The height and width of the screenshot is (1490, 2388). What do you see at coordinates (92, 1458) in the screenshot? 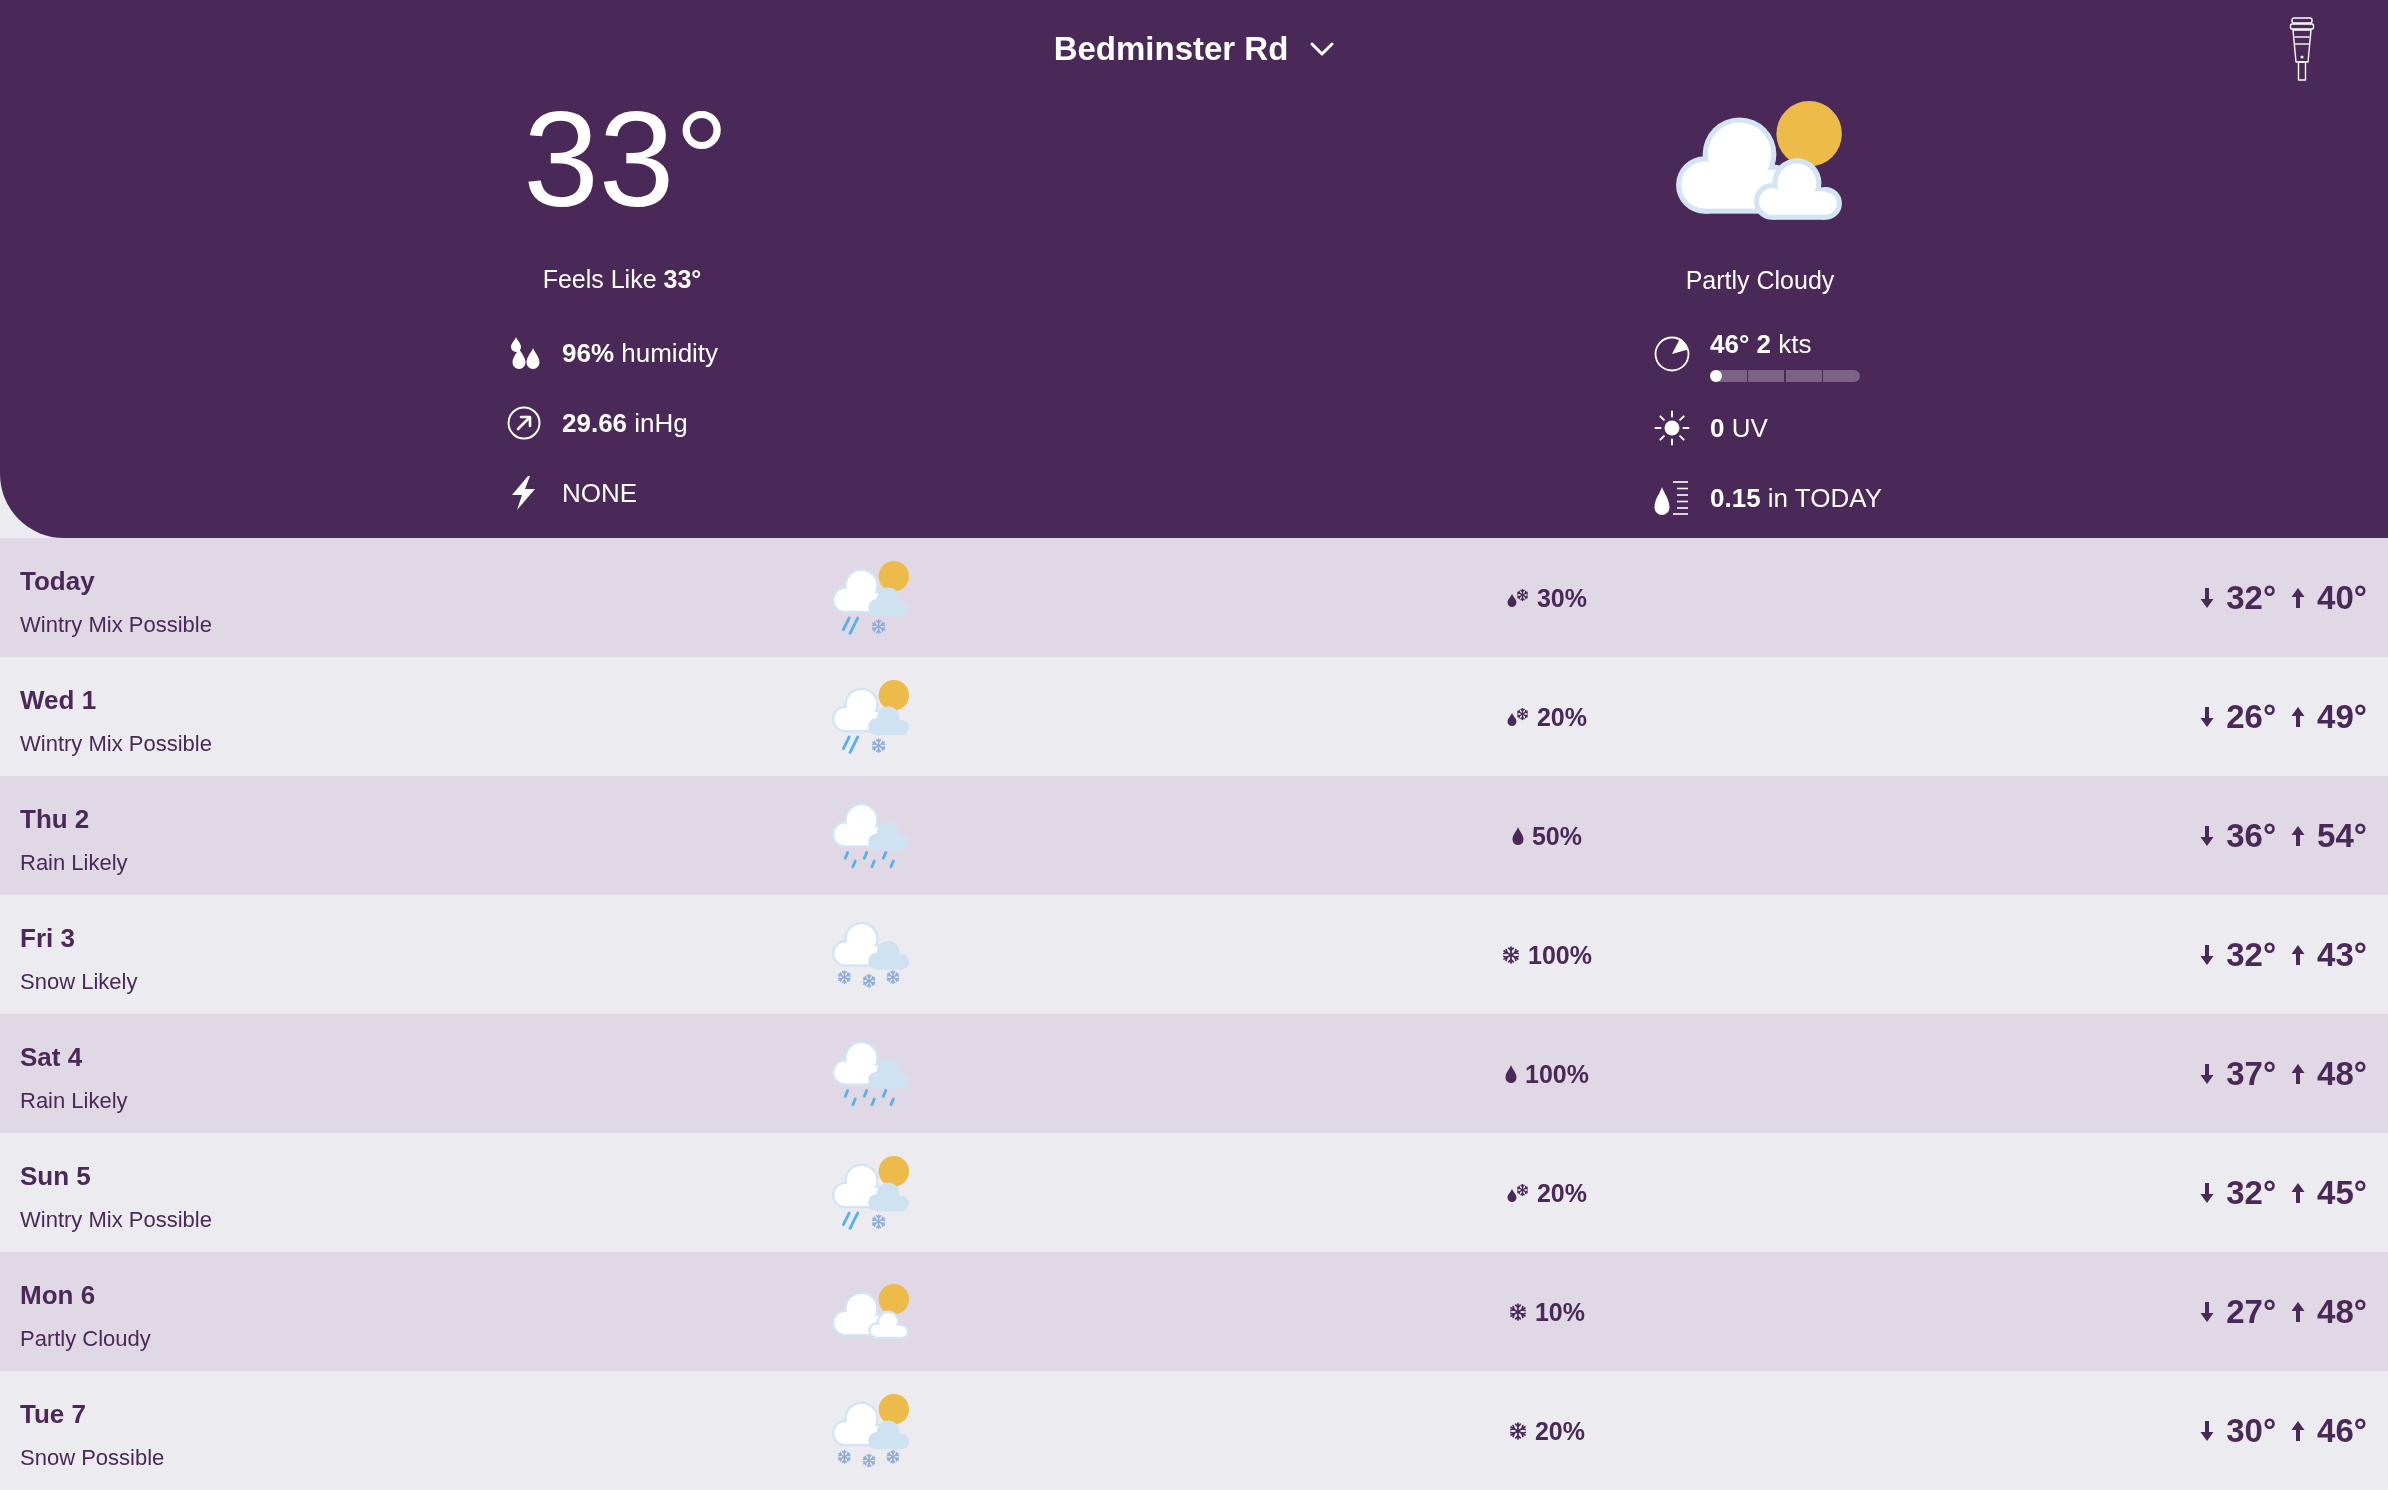
I see `forecast-summary: Snow Possible` at bounding box center [92, 1458].